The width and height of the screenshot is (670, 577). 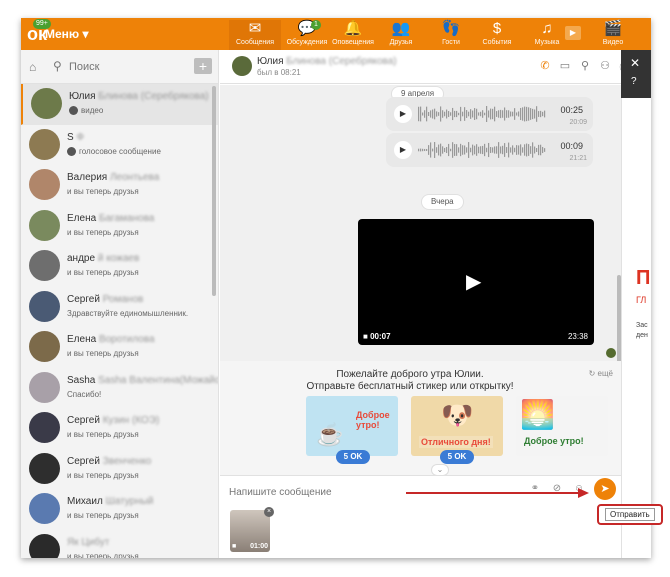 I want to click on chat-first-name: Sasha, so click(x=81, y=380).